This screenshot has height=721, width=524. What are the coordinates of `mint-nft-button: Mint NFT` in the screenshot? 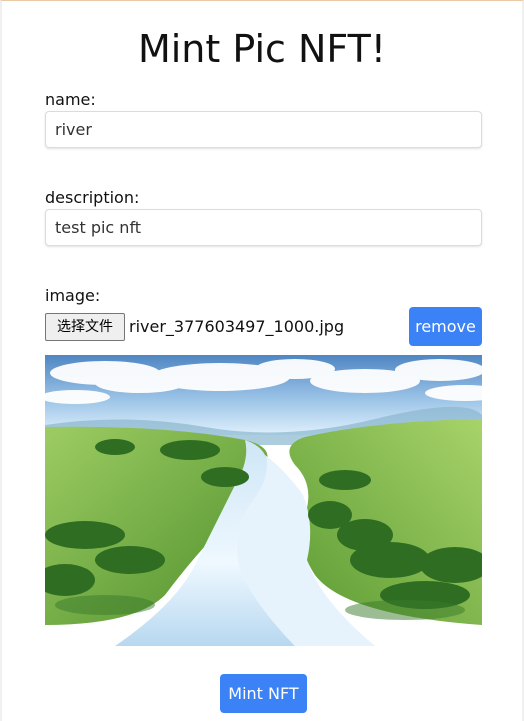 It's located at (263, 693).